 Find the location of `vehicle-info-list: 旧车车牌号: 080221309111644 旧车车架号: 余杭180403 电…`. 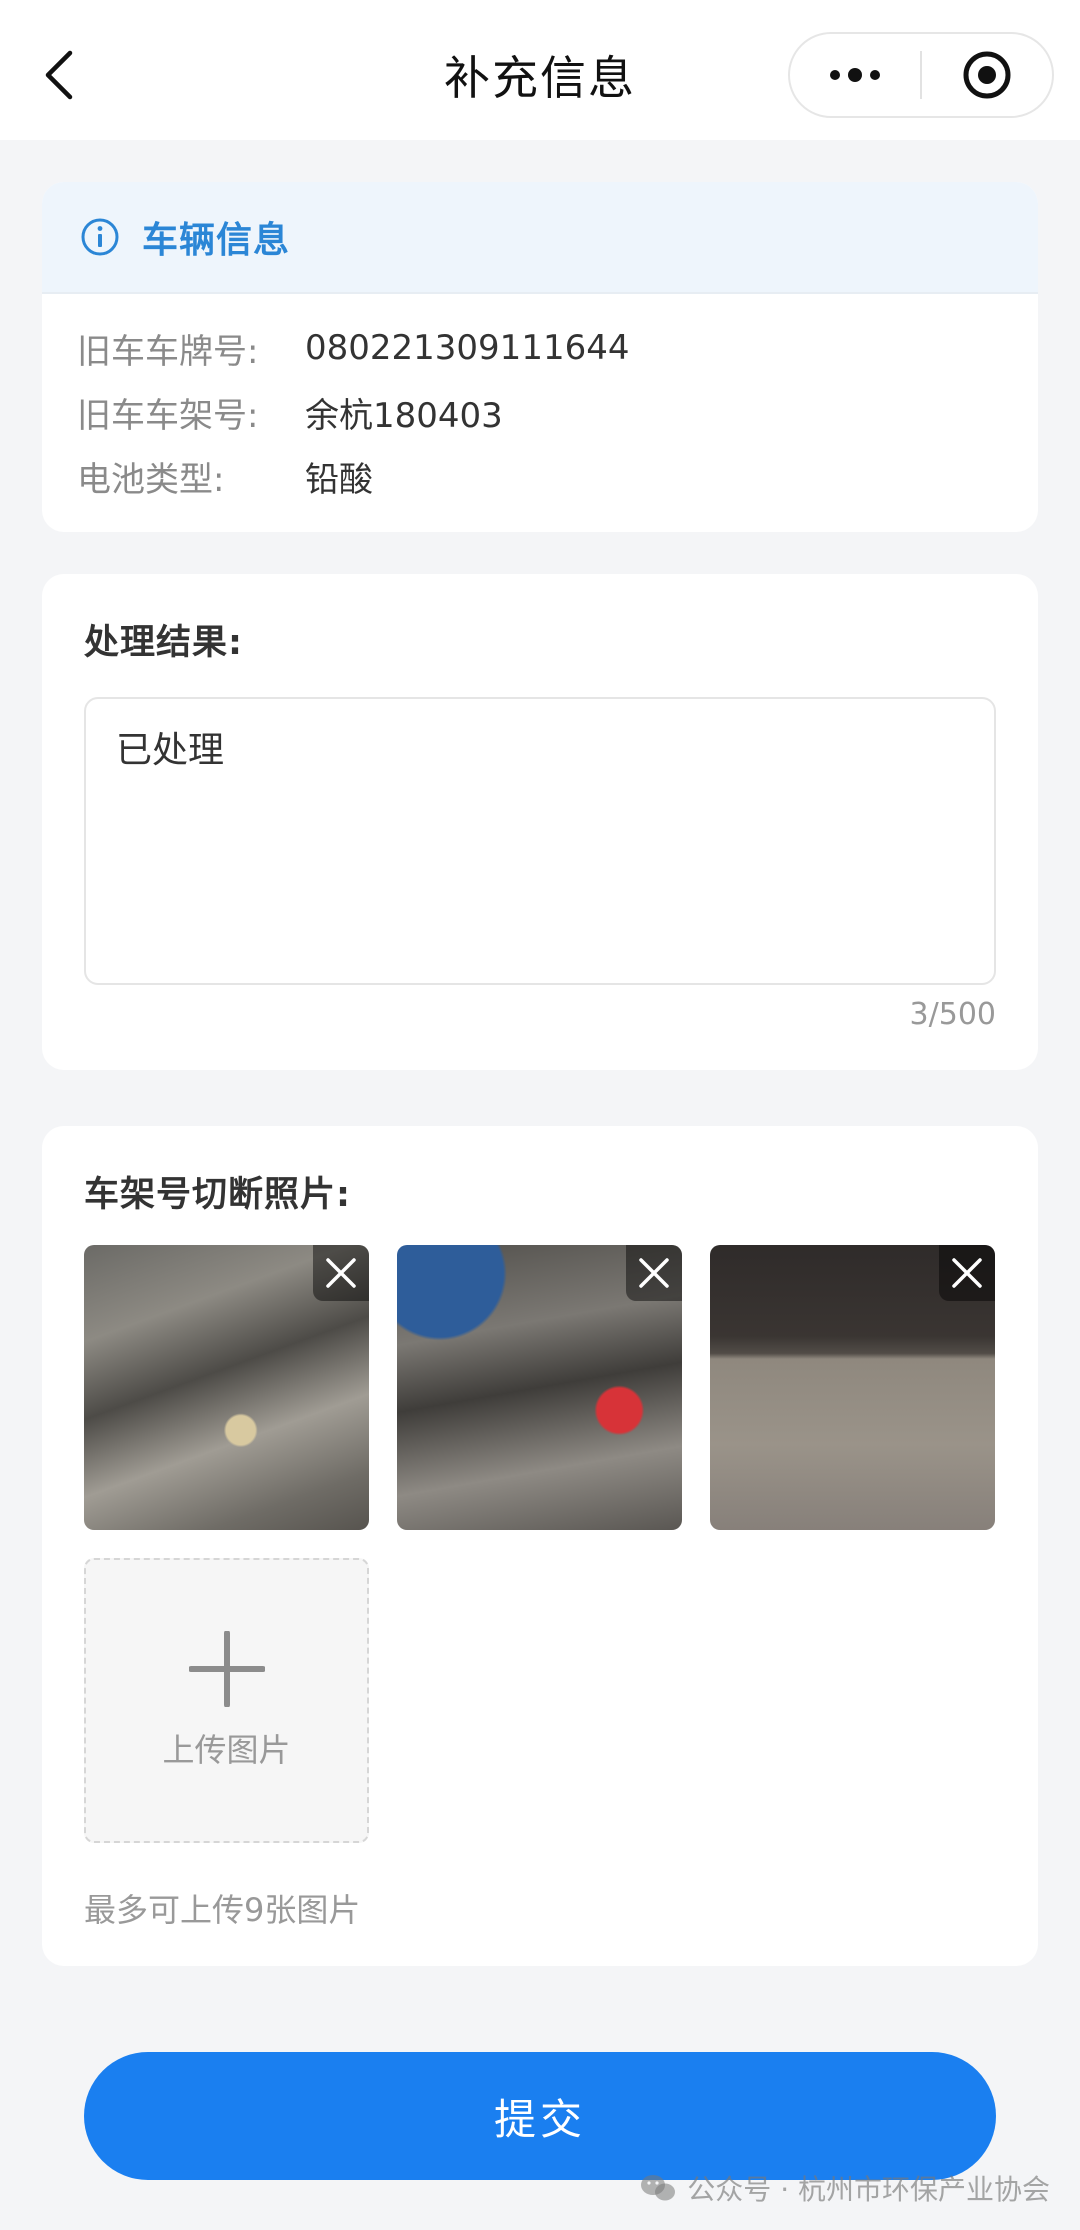

vehicle-info-list: 旧车车牌号: 080221309111644 旧车车架号: 余杭180403 电… is located at coordinates (540, 401).